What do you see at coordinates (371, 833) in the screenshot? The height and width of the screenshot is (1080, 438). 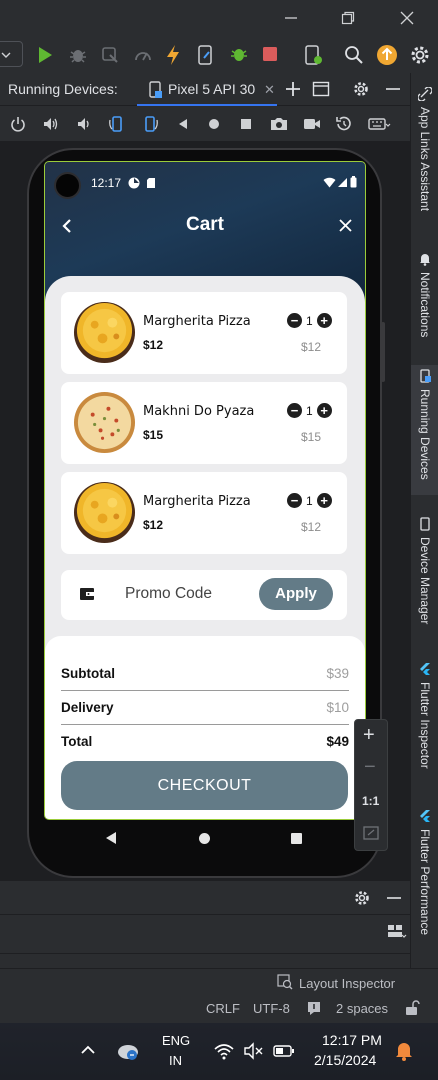 I see `zoom-fit-icon` at bounding box center [371, 833].